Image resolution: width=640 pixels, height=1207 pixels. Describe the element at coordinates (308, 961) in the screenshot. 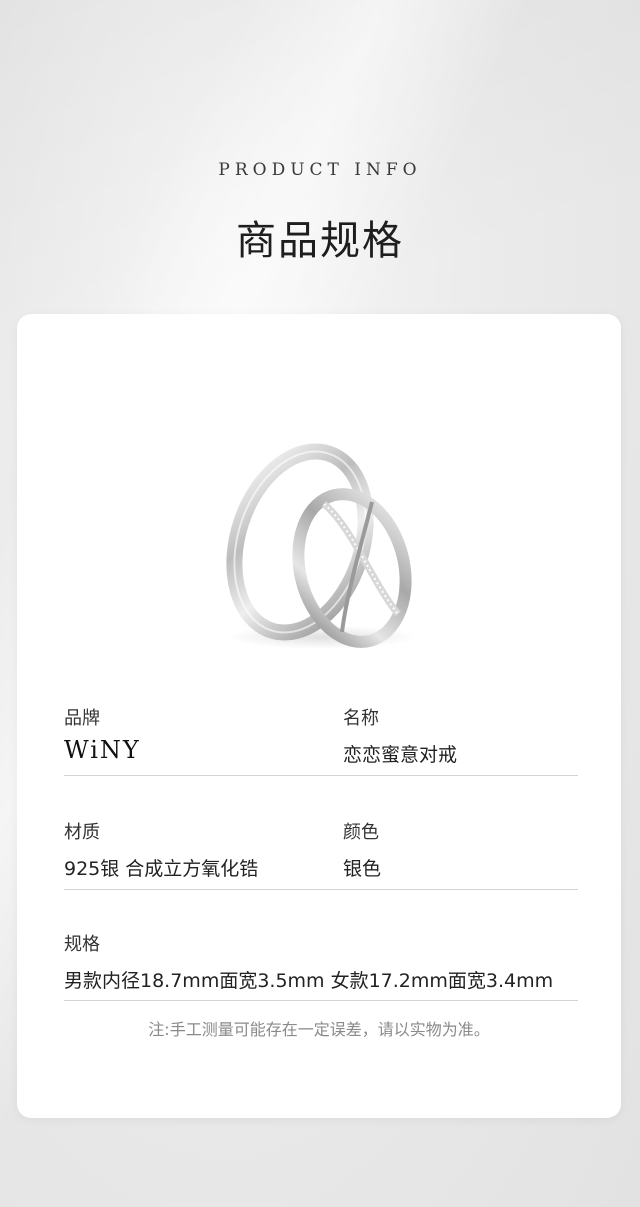

I see `size-field: 规格 男款内径18.7mm面宽3.5mm 女款17.2mm面宽3.4mm` at that location.